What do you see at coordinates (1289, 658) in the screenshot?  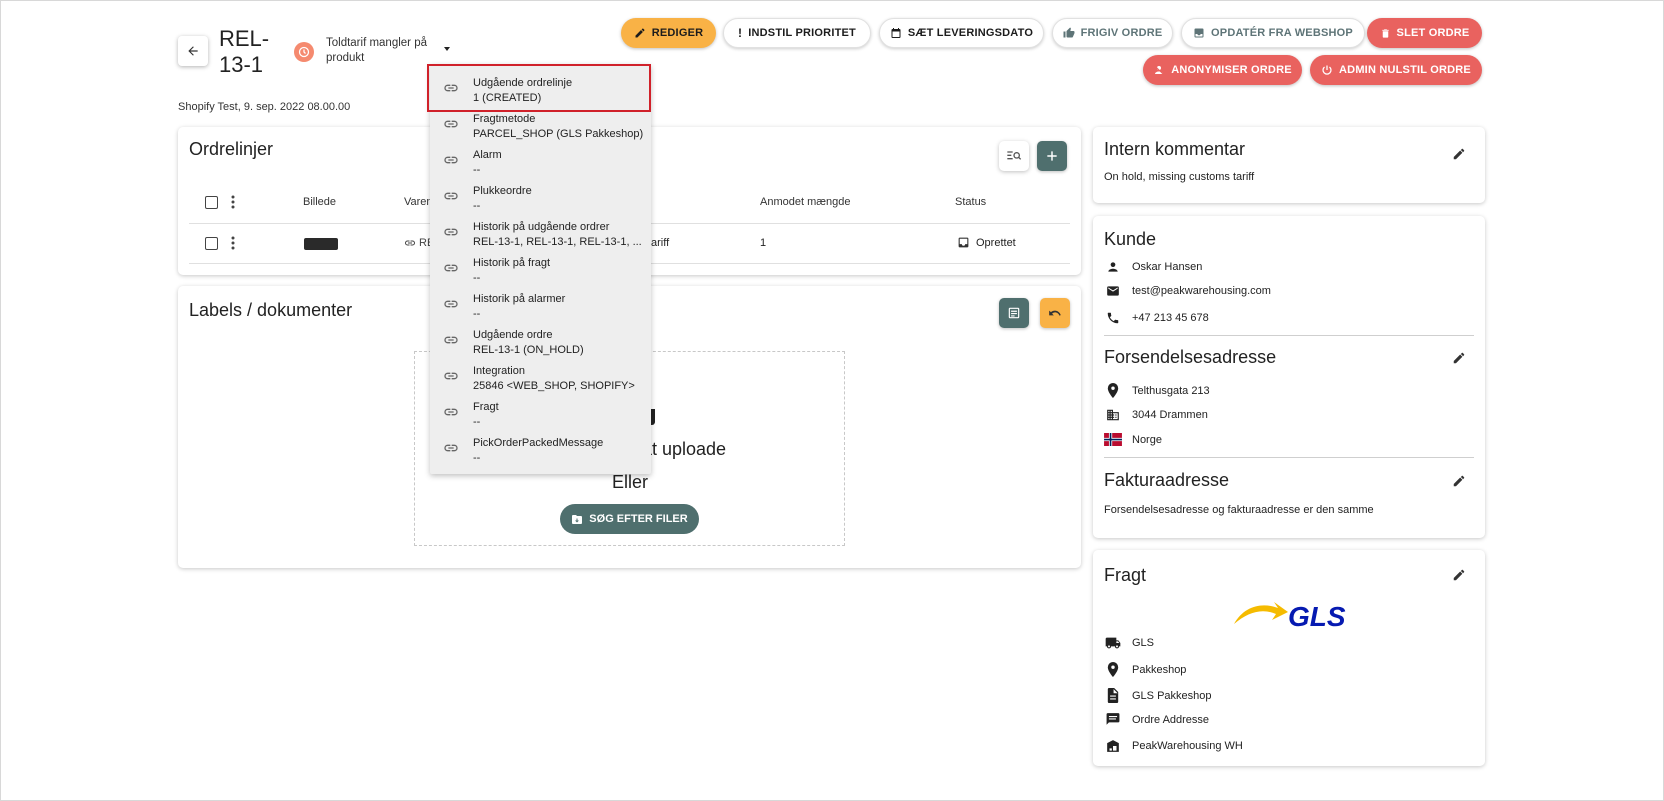 I see `freight-card` at bounding box center [1289, 658].